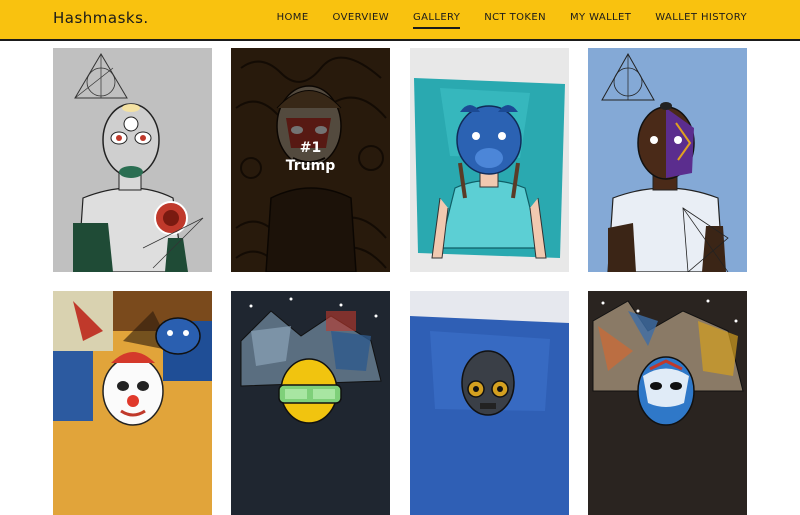  What do you see at coordinates (515, 20) in the screenshot?
I see `nav-nct-token: NCT TOKEN` at bounding box center [515, 20].